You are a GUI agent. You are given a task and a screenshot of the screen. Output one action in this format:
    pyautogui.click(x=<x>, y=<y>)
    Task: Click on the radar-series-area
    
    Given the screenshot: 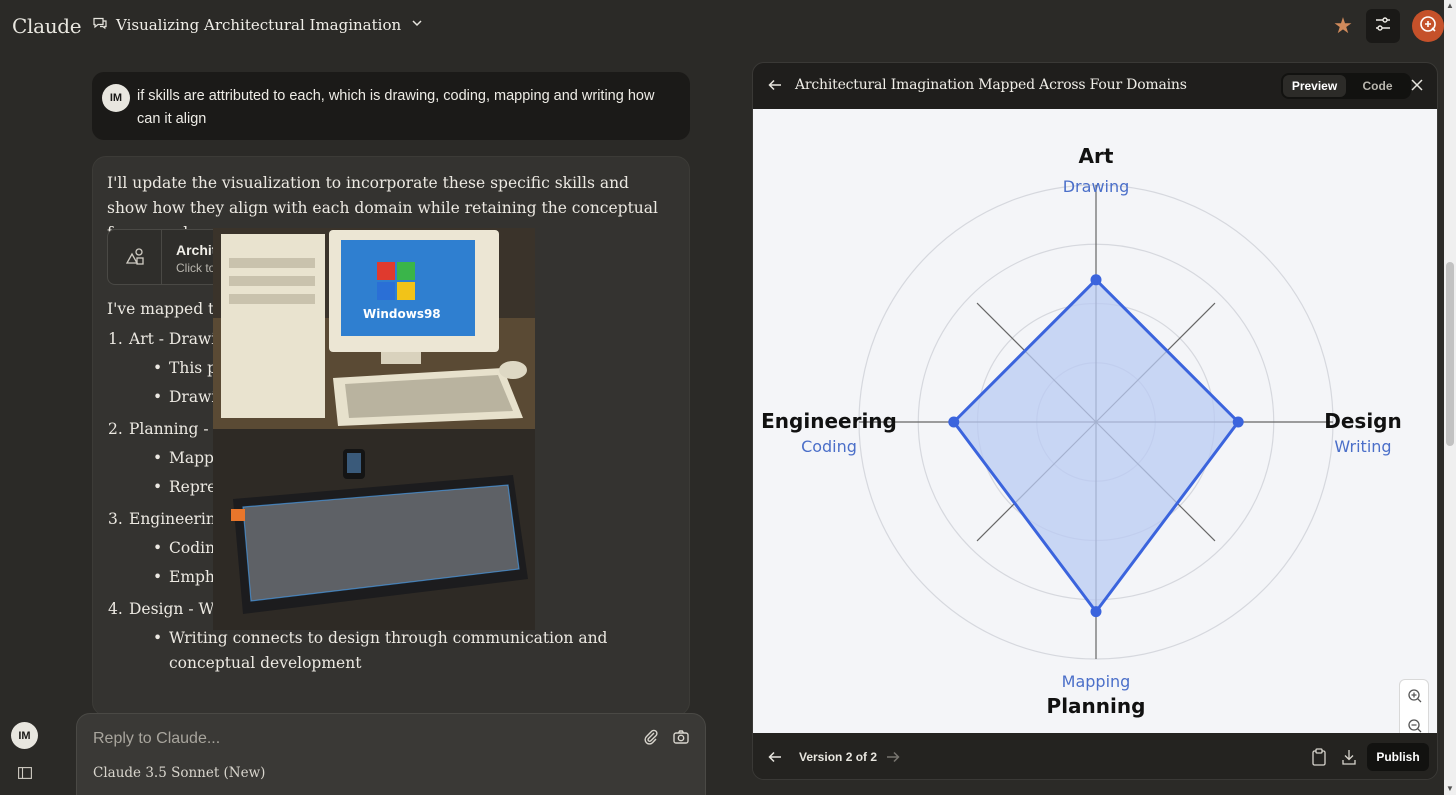 What is the action you would take?
    pyautogui.click(x=1096, y=446)
    